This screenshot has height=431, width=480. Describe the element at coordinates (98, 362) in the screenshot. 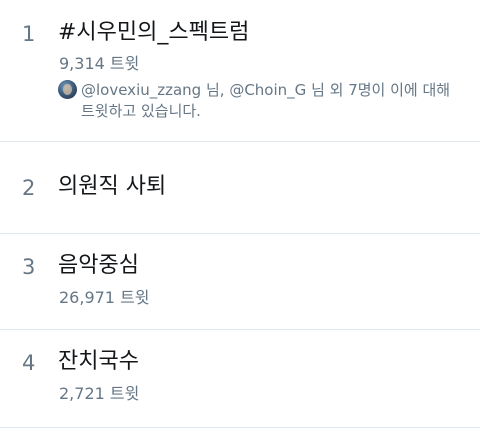

I see `trend-name: 잔치국수` at that location.